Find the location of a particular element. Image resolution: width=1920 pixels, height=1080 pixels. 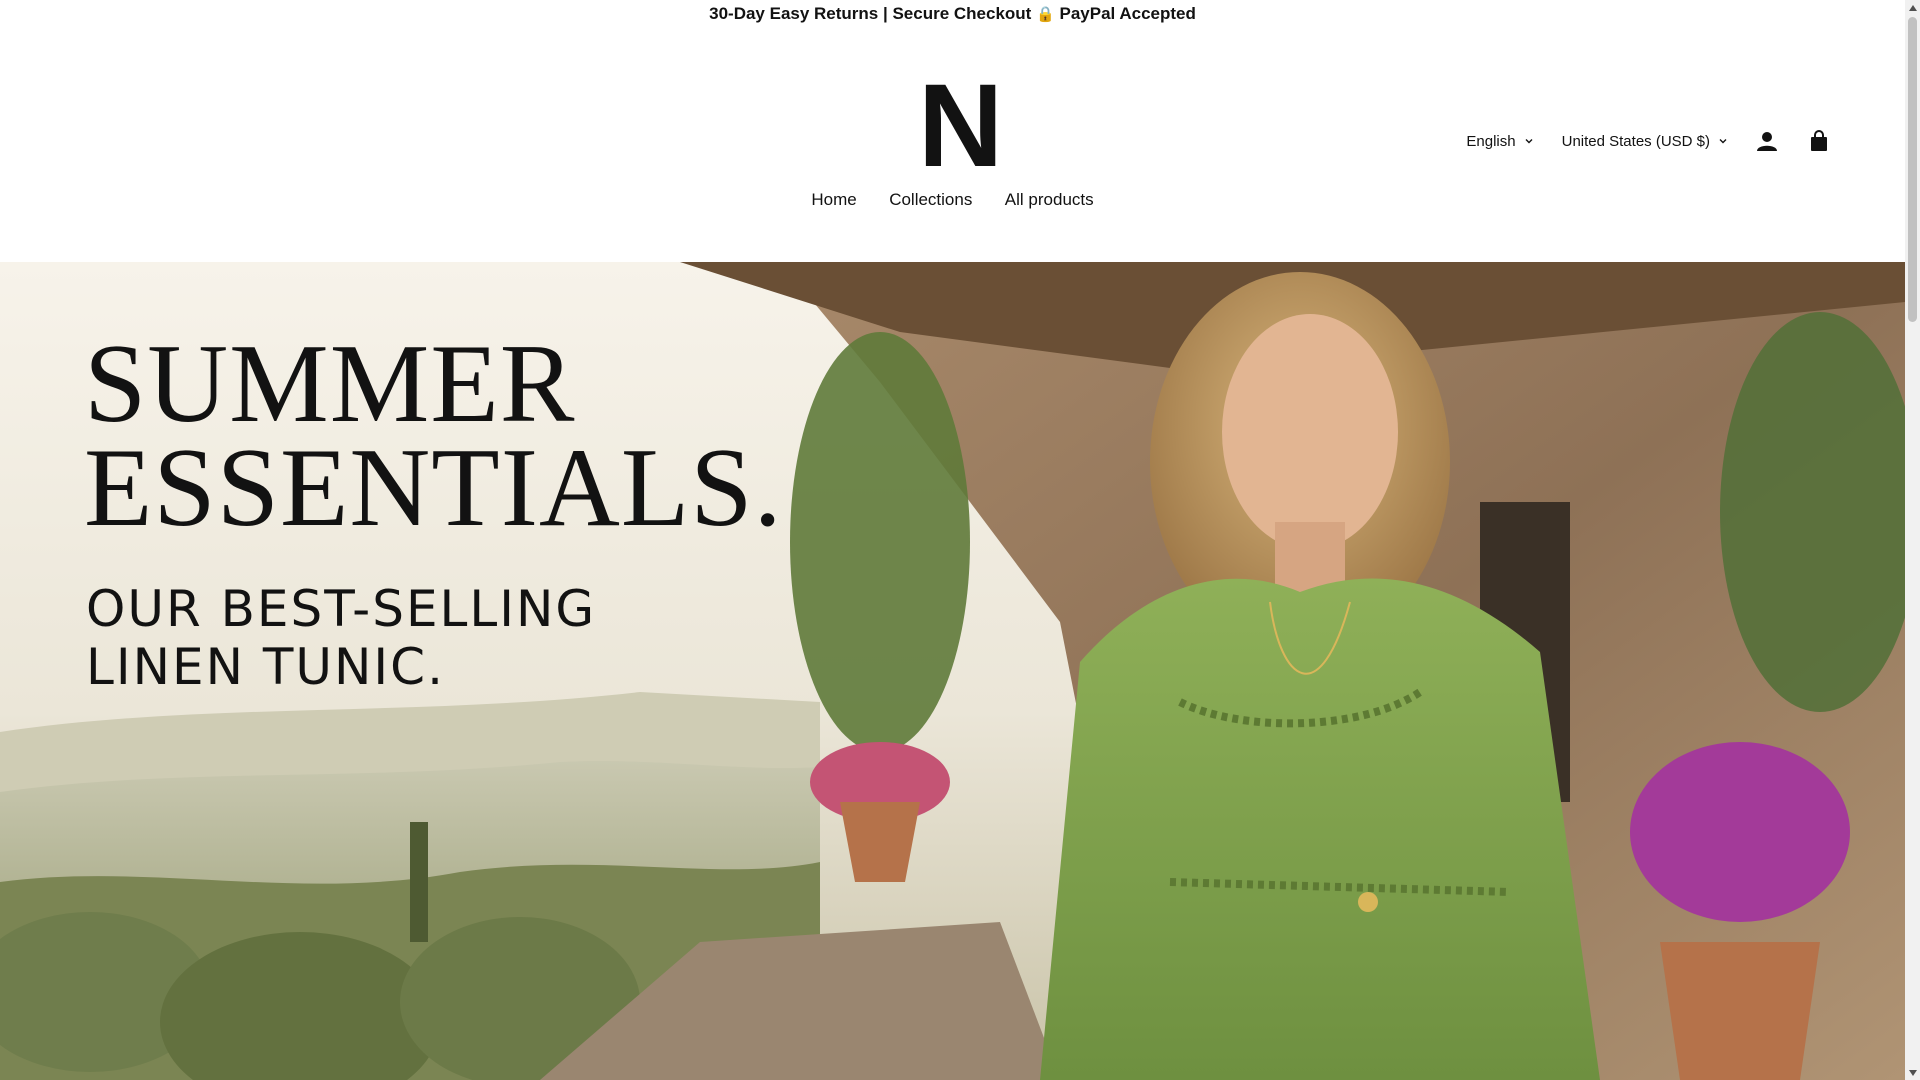

hero-subtitle-line2: LINEN TUNIC. is located at coordinates (265, 667).